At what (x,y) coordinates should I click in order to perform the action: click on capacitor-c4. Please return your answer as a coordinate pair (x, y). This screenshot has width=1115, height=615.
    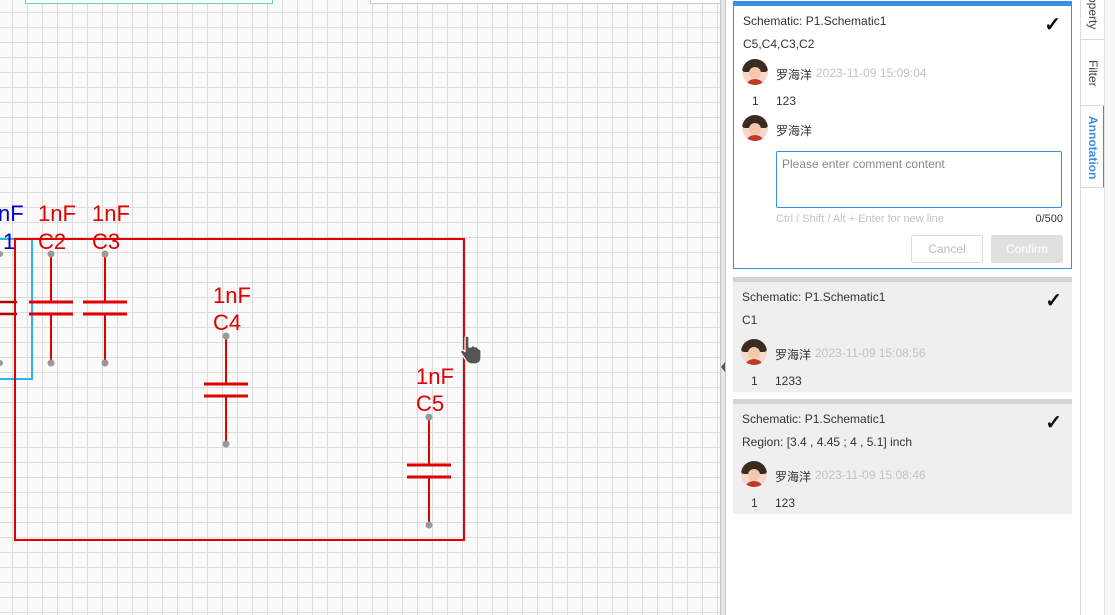
    Looking at the image, I should click on (226, 390).